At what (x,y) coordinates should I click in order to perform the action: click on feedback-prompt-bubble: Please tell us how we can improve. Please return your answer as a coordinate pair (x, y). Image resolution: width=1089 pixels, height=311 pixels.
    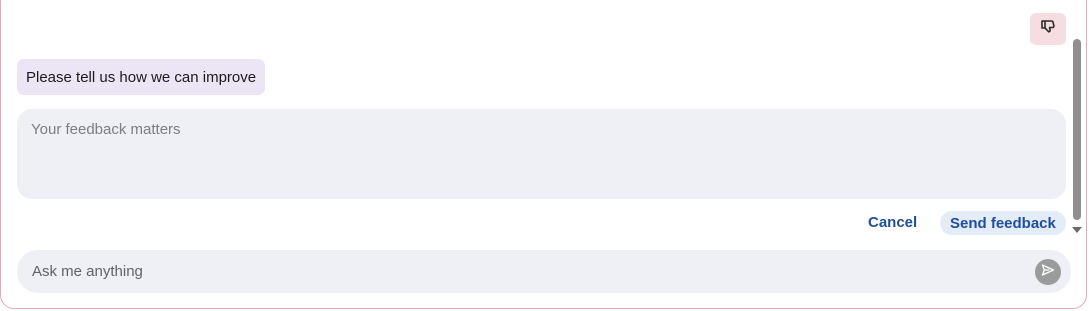
    Looking at the image, I should click on (141, 77).